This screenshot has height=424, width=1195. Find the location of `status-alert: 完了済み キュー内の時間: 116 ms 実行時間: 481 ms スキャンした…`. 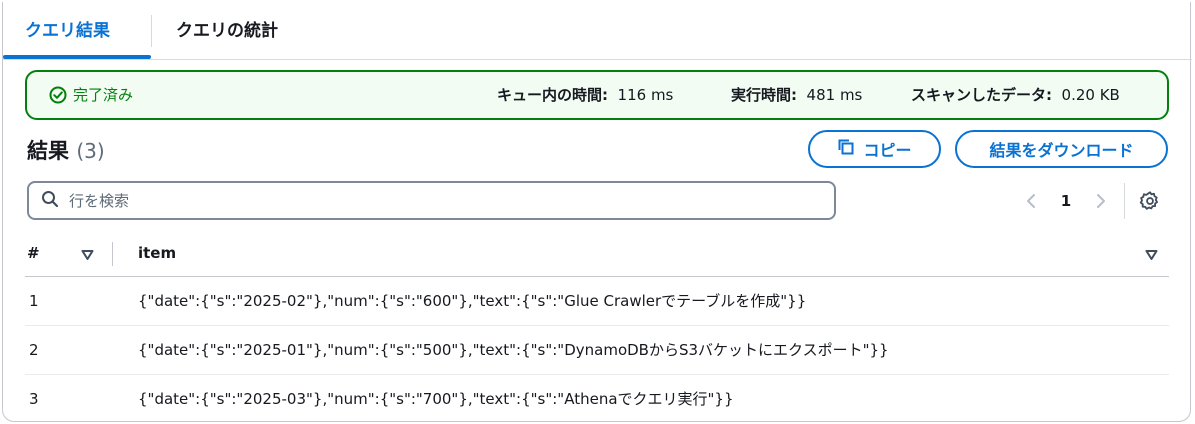

status-alert: 完了済み キュー内の時間: 116 ms 実行時間: 481 ms スキャンした… is located at coordinates (597, 95).